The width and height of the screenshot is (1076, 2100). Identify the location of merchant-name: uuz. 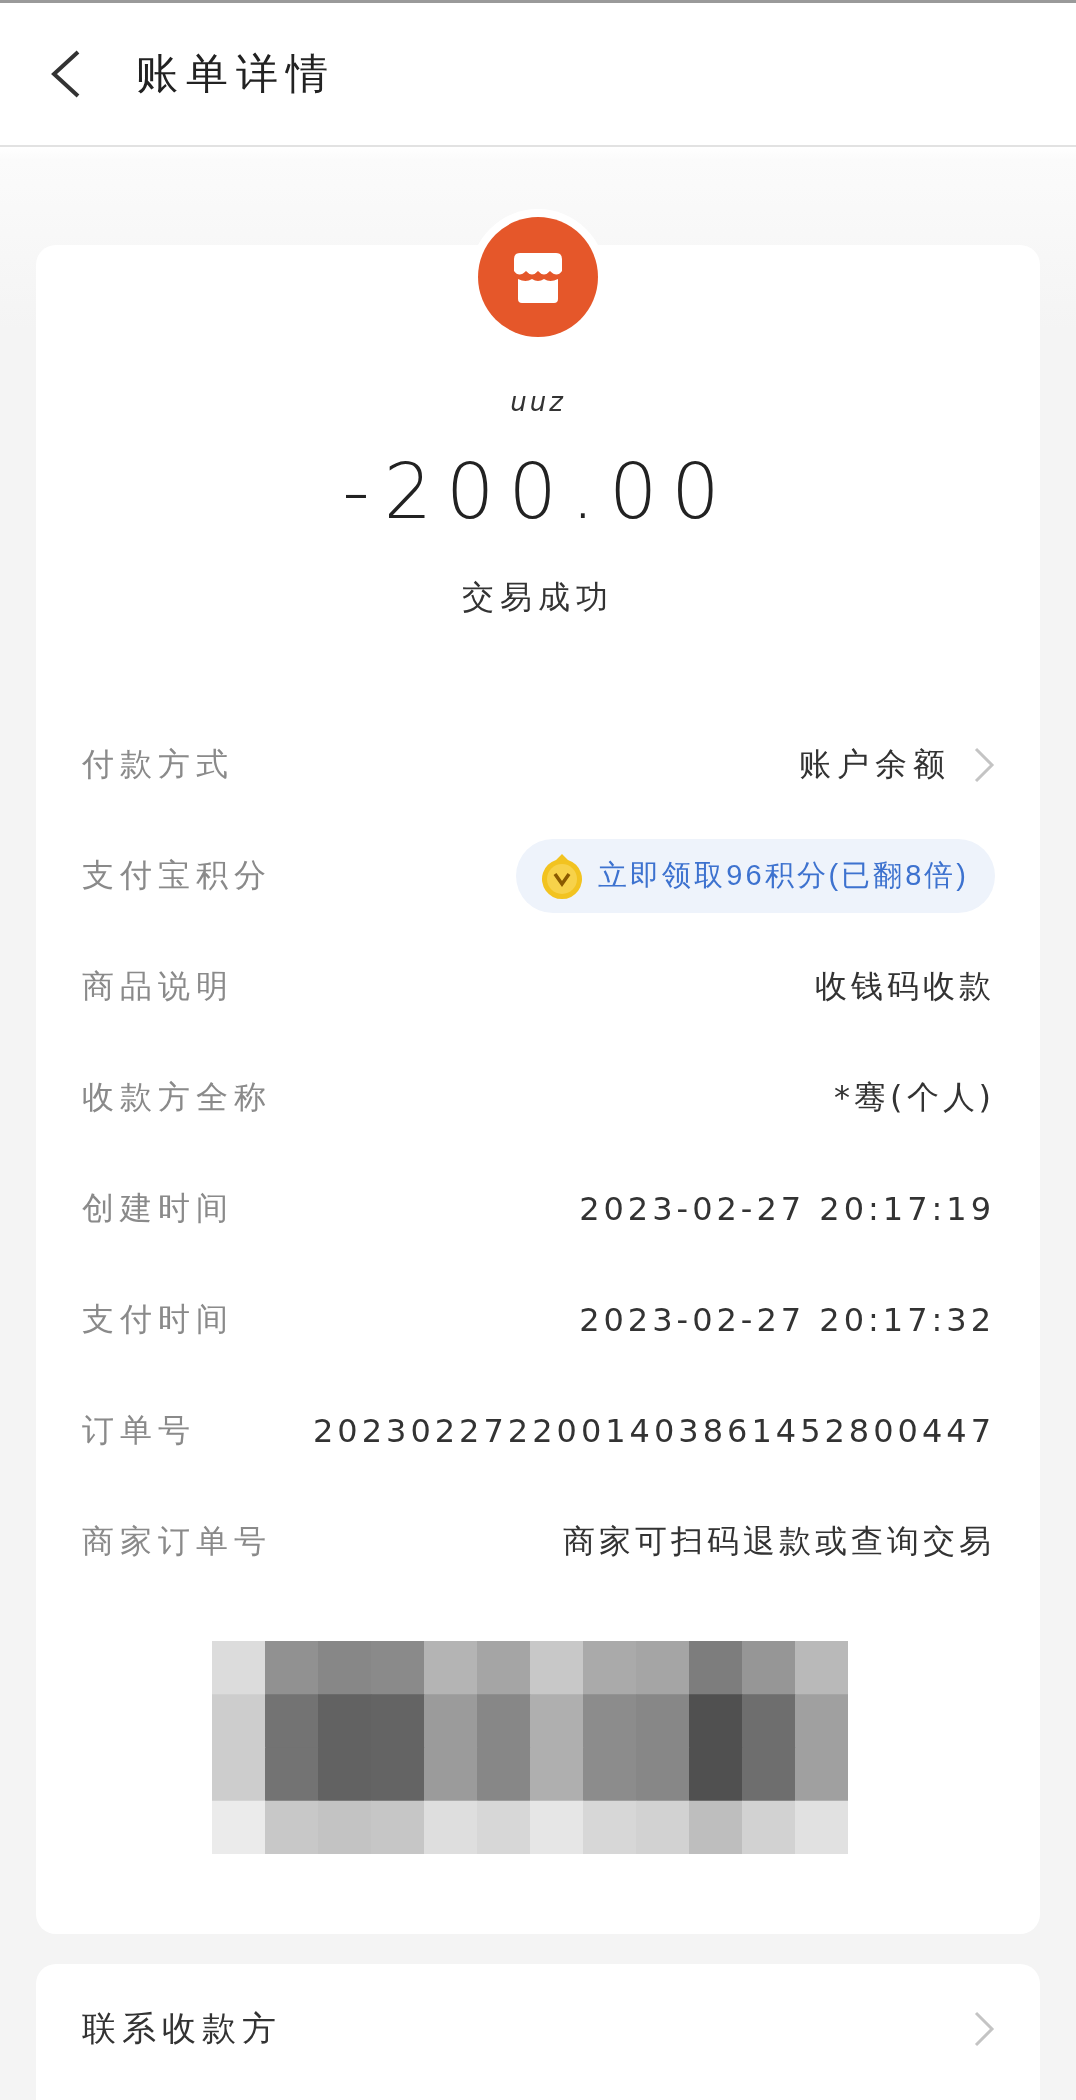
(538, 402).